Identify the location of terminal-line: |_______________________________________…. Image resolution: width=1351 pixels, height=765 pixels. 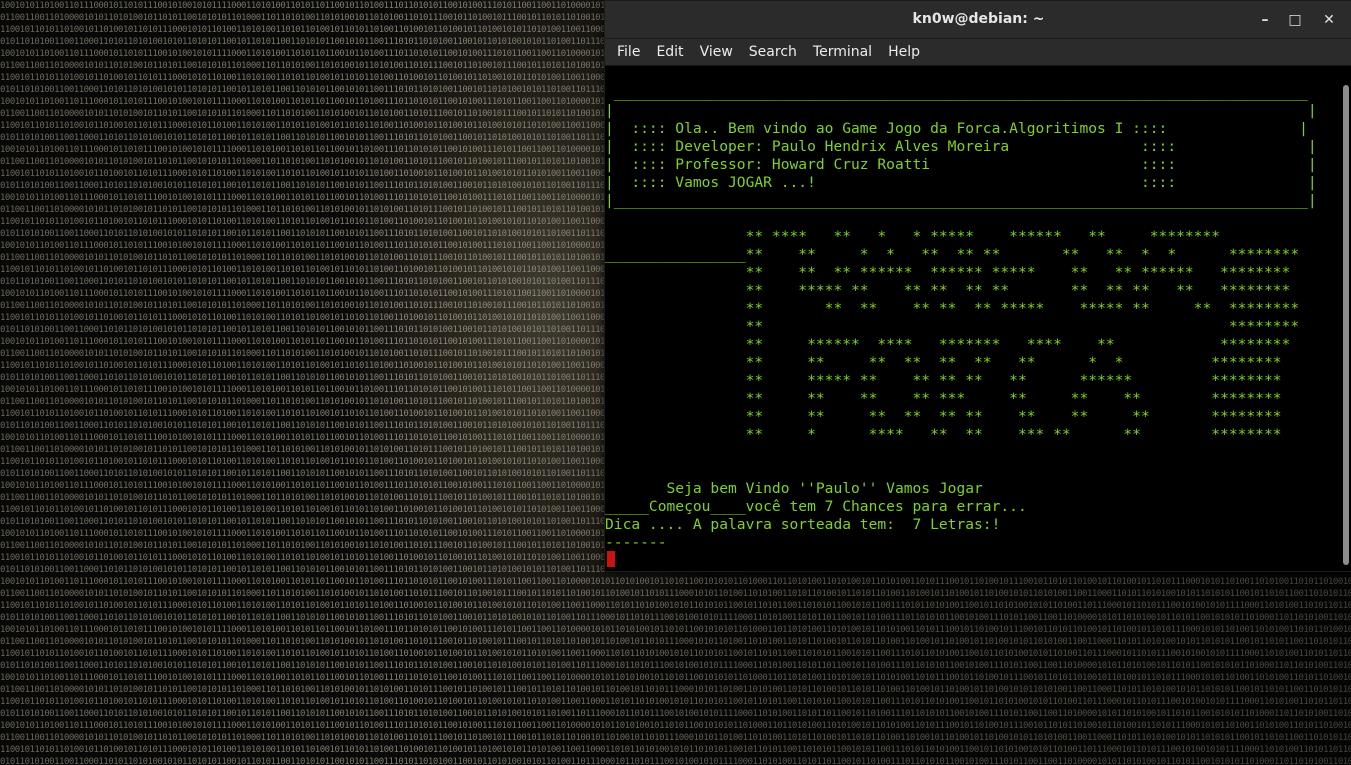
(961, 200).